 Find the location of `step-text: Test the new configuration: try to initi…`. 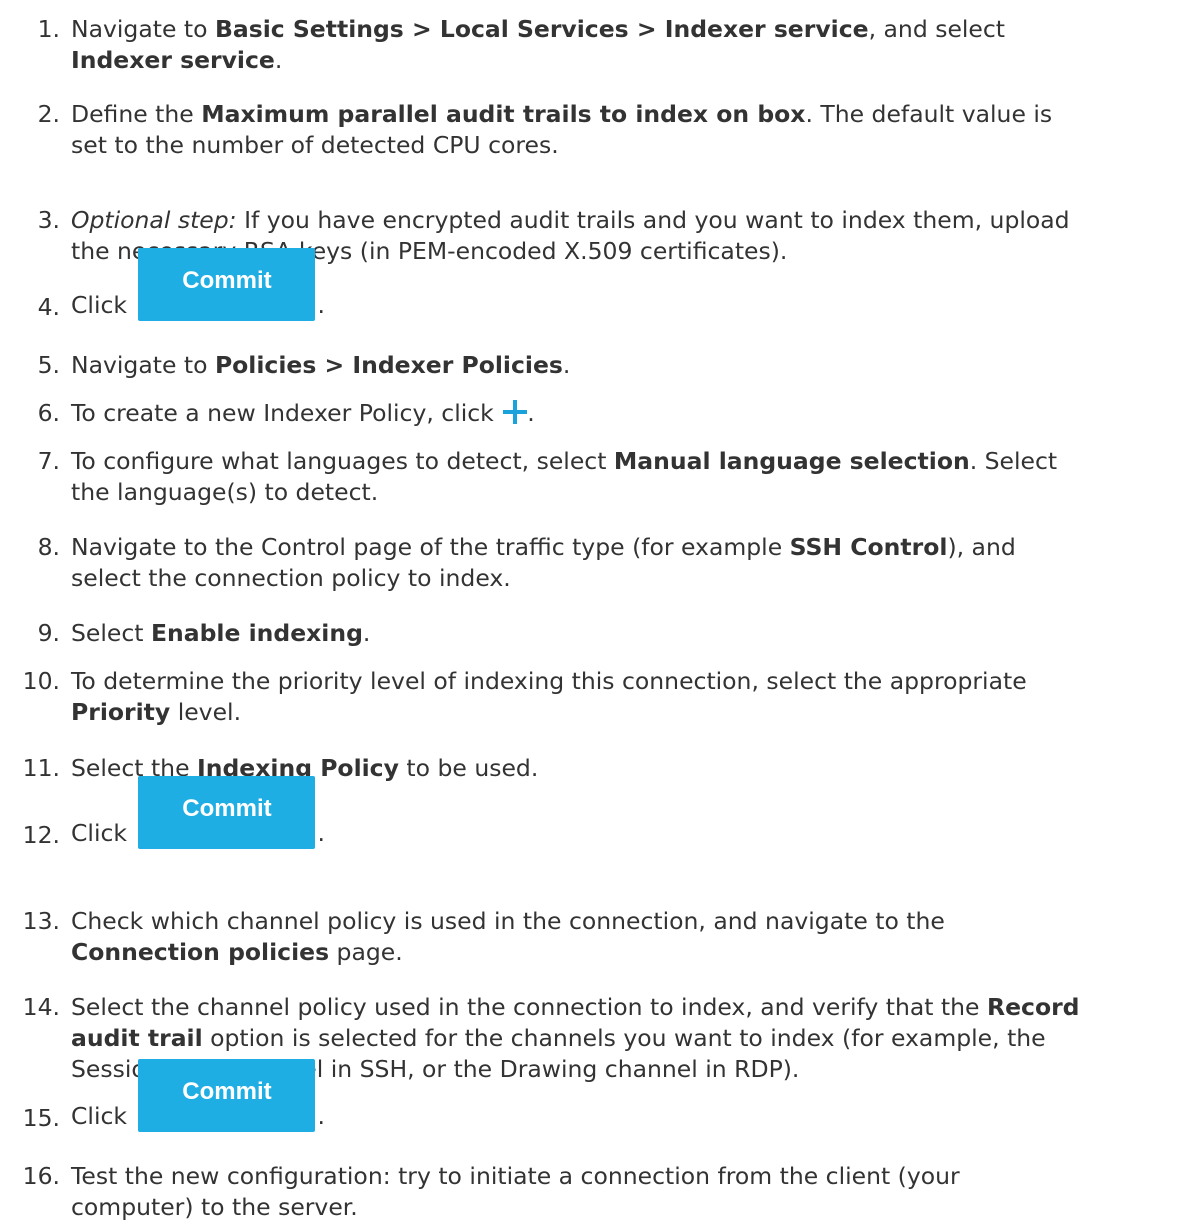

step-text: Test the new configuration: try to initi… is located at coordinates (631, 1192).